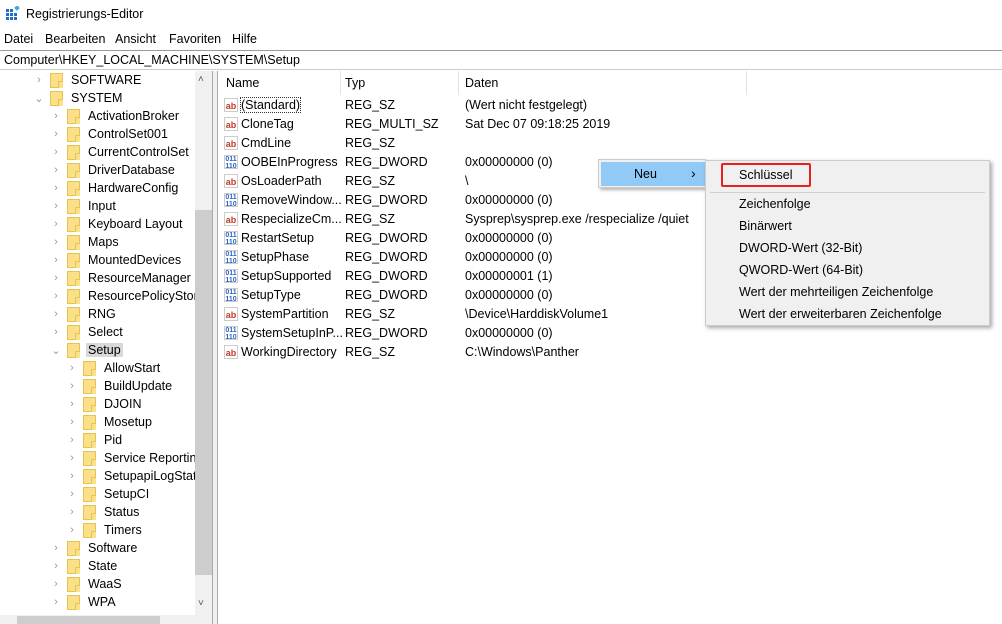 The width and height of the screenshot is (1002, 624). Describe the element at coordinates (801, 270) in the screenshot. I see `menu-item-qword: QWORD-Wert (64-Bit)` at that location.